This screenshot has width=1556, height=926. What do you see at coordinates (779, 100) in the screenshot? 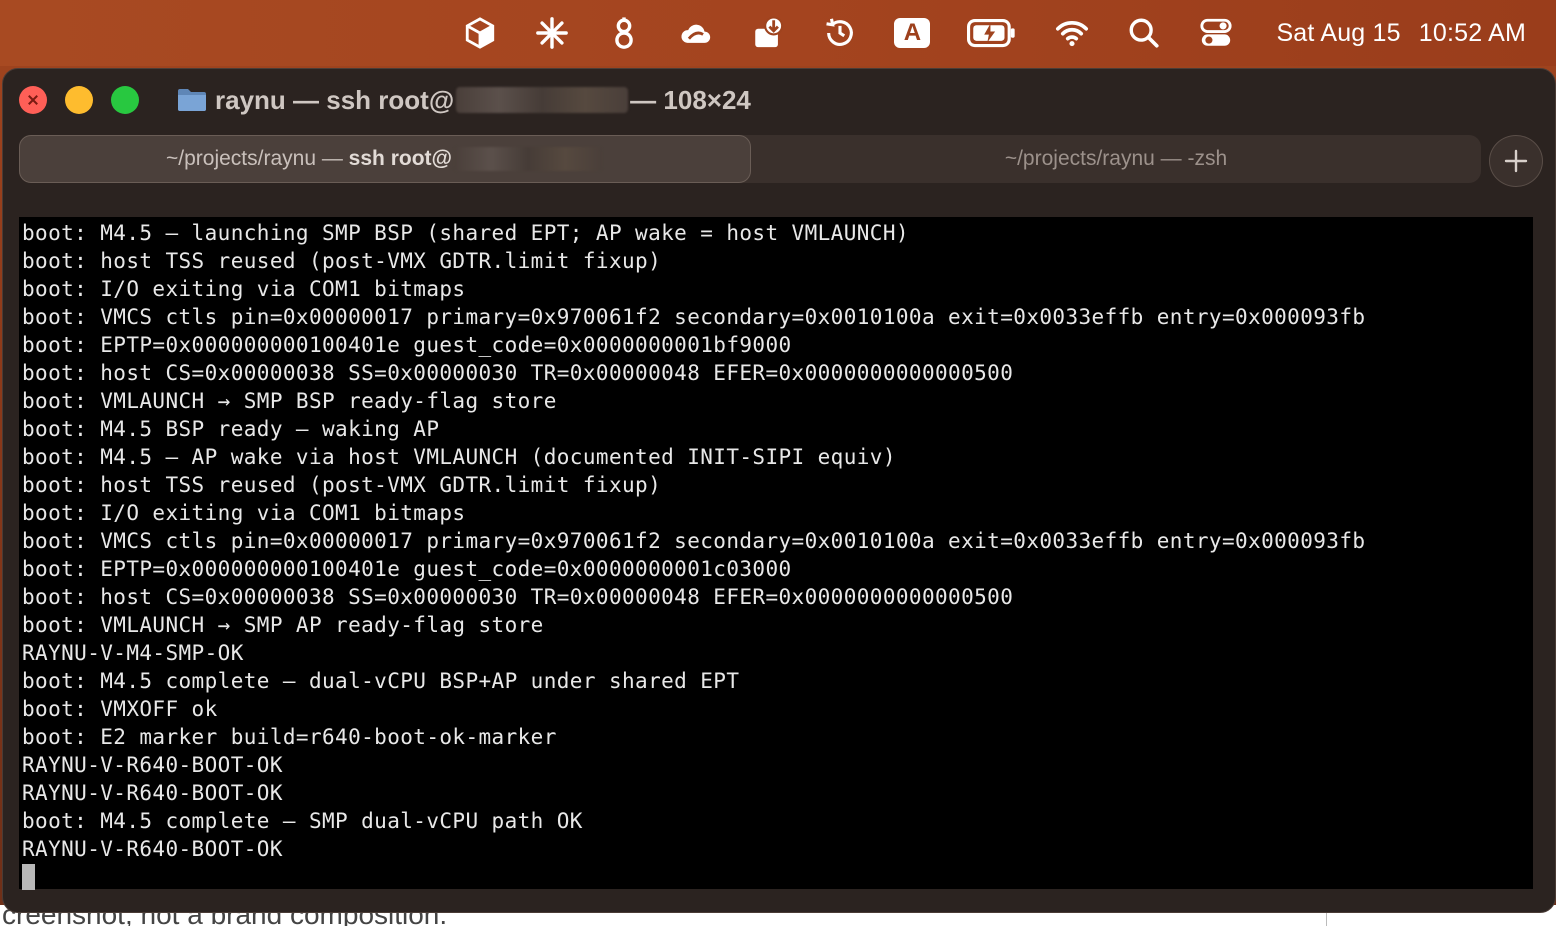
I see `title-bar: raynu — ssh root@ — 108×24` at bounding box center [779, 100].